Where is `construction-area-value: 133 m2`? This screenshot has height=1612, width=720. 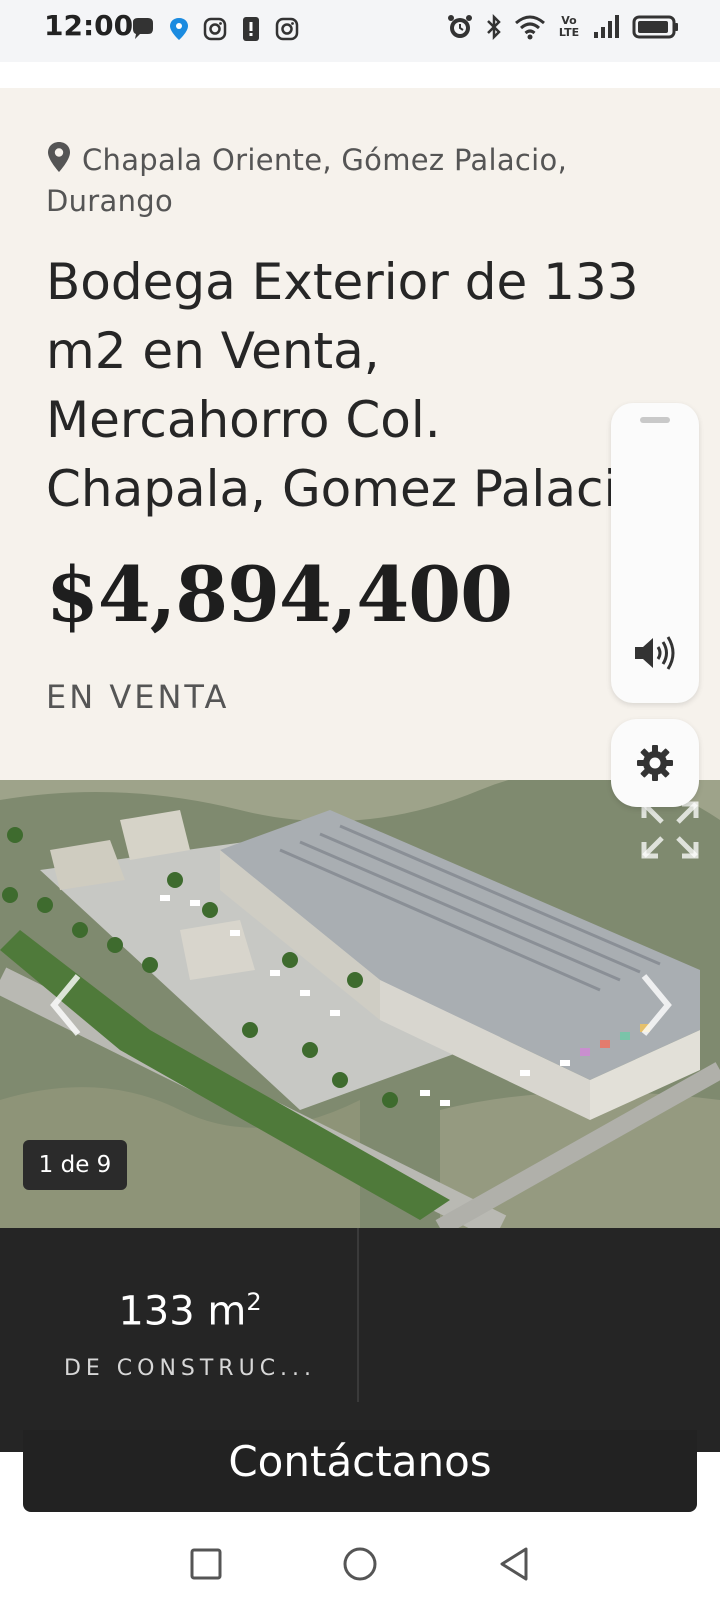 construction-area-value: 133 m2 is located at coordinates (190, 1311).